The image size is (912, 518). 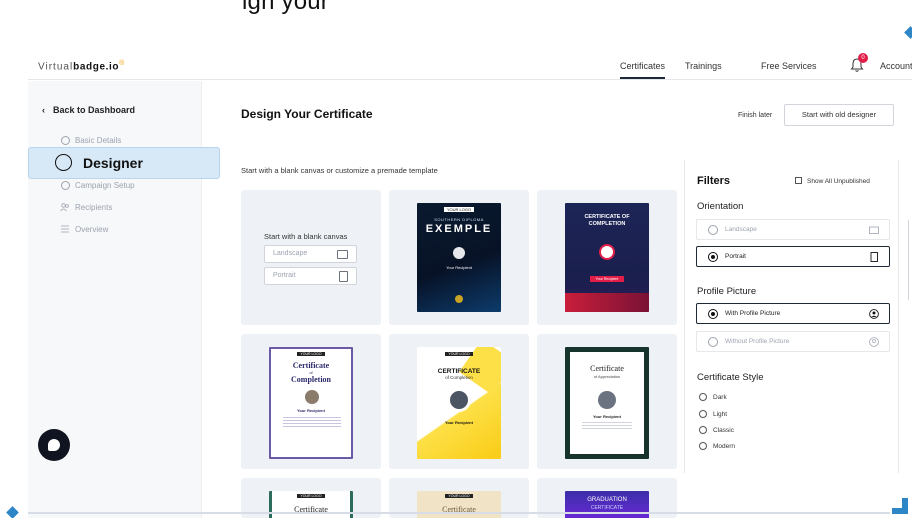 What do you see at coordinates (607, 302) in the screenshot?
I see `red-footer-band` at bounding box center [607, 302].